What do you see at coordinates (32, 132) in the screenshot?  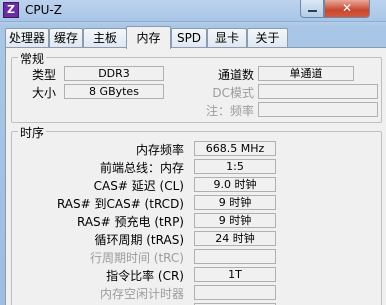 I see `timings-title: 时序` at bounding box center [32, 132].